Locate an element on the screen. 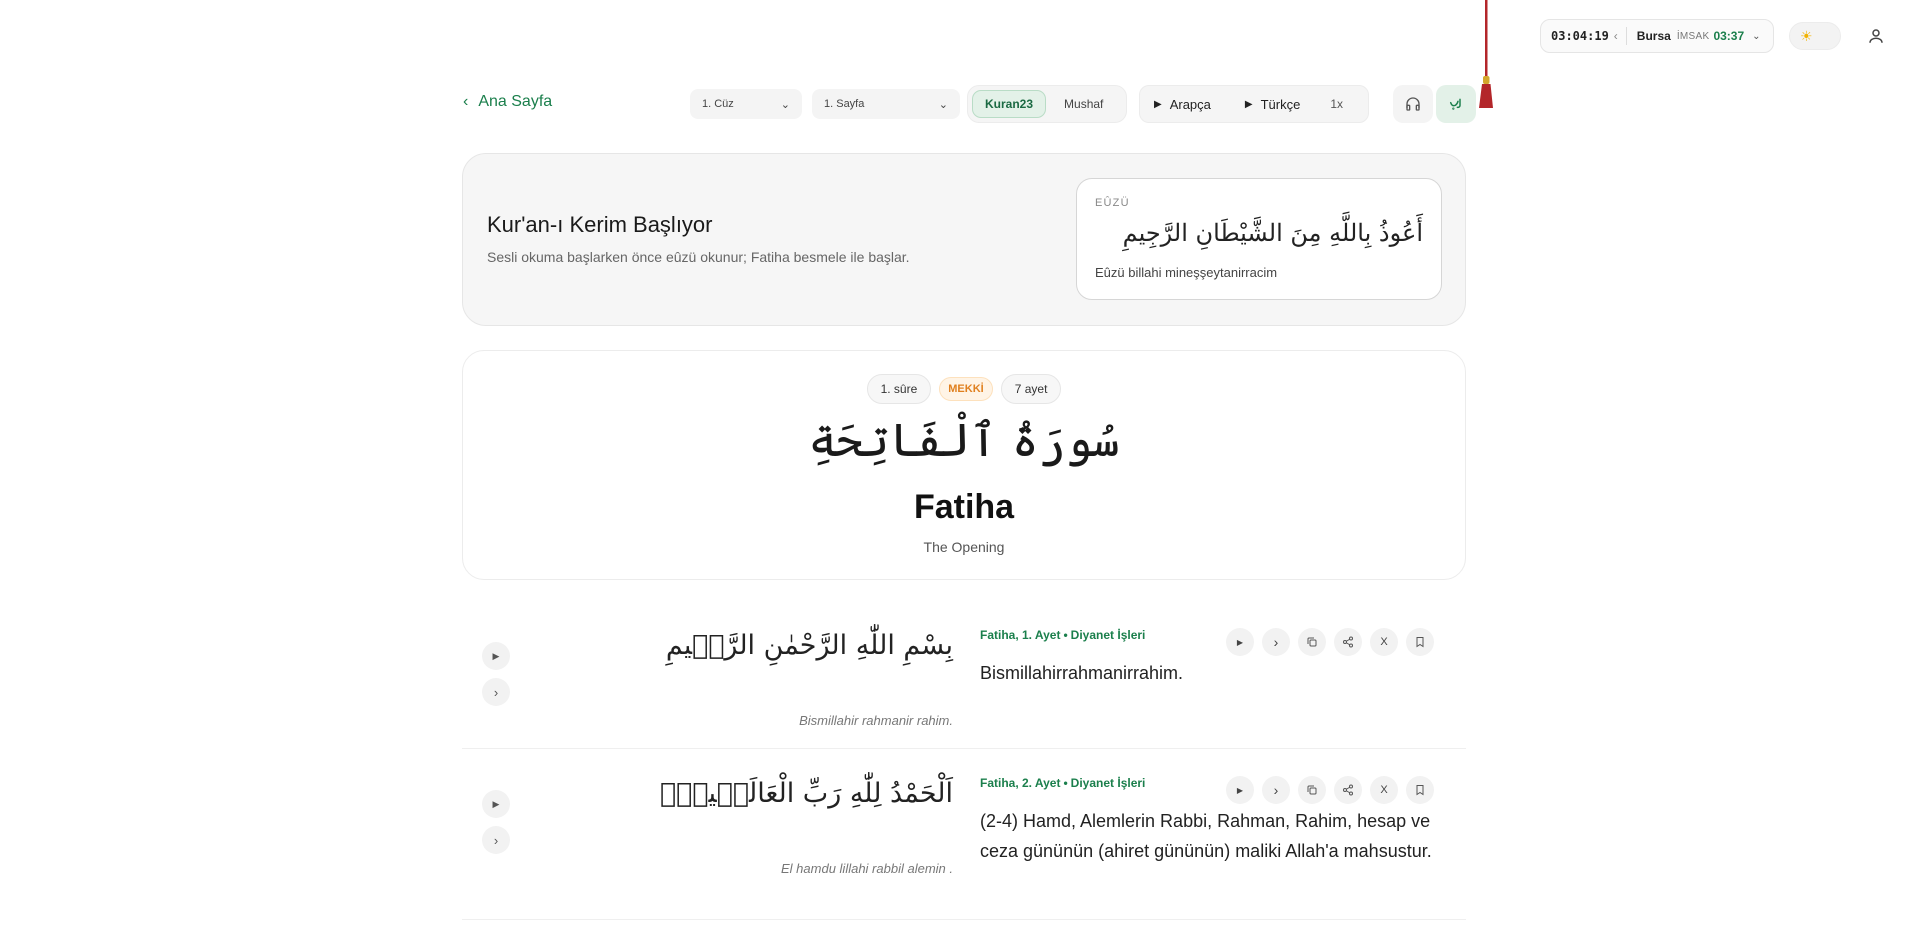  euzu-label: EÛZÜ is located at coordinates (1112, 203).